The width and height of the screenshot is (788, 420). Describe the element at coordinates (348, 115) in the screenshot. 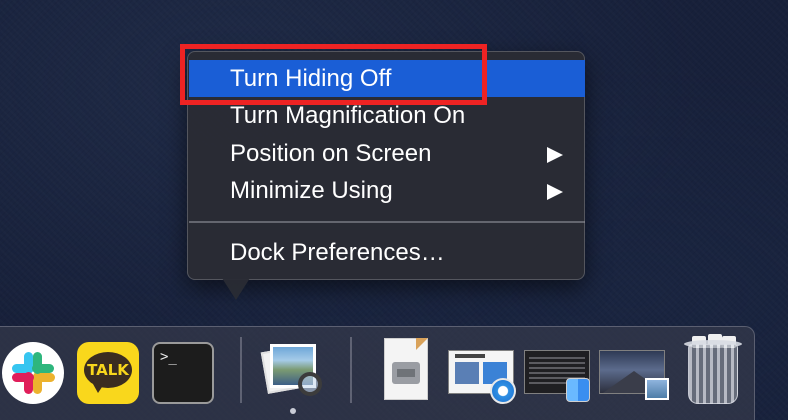

I see `menu-item-label: Turn Magnification On` at that location.